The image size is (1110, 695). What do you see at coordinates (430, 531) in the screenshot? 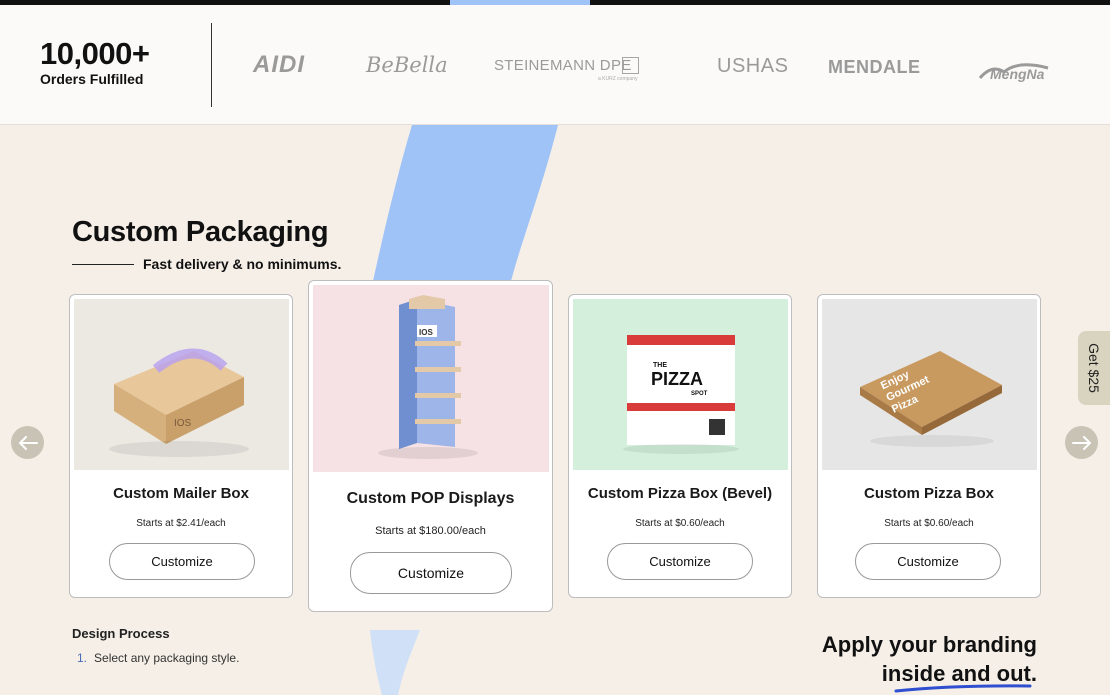
I see `product-price: Starts at $180.00/each` at bounding box center [430, 531].